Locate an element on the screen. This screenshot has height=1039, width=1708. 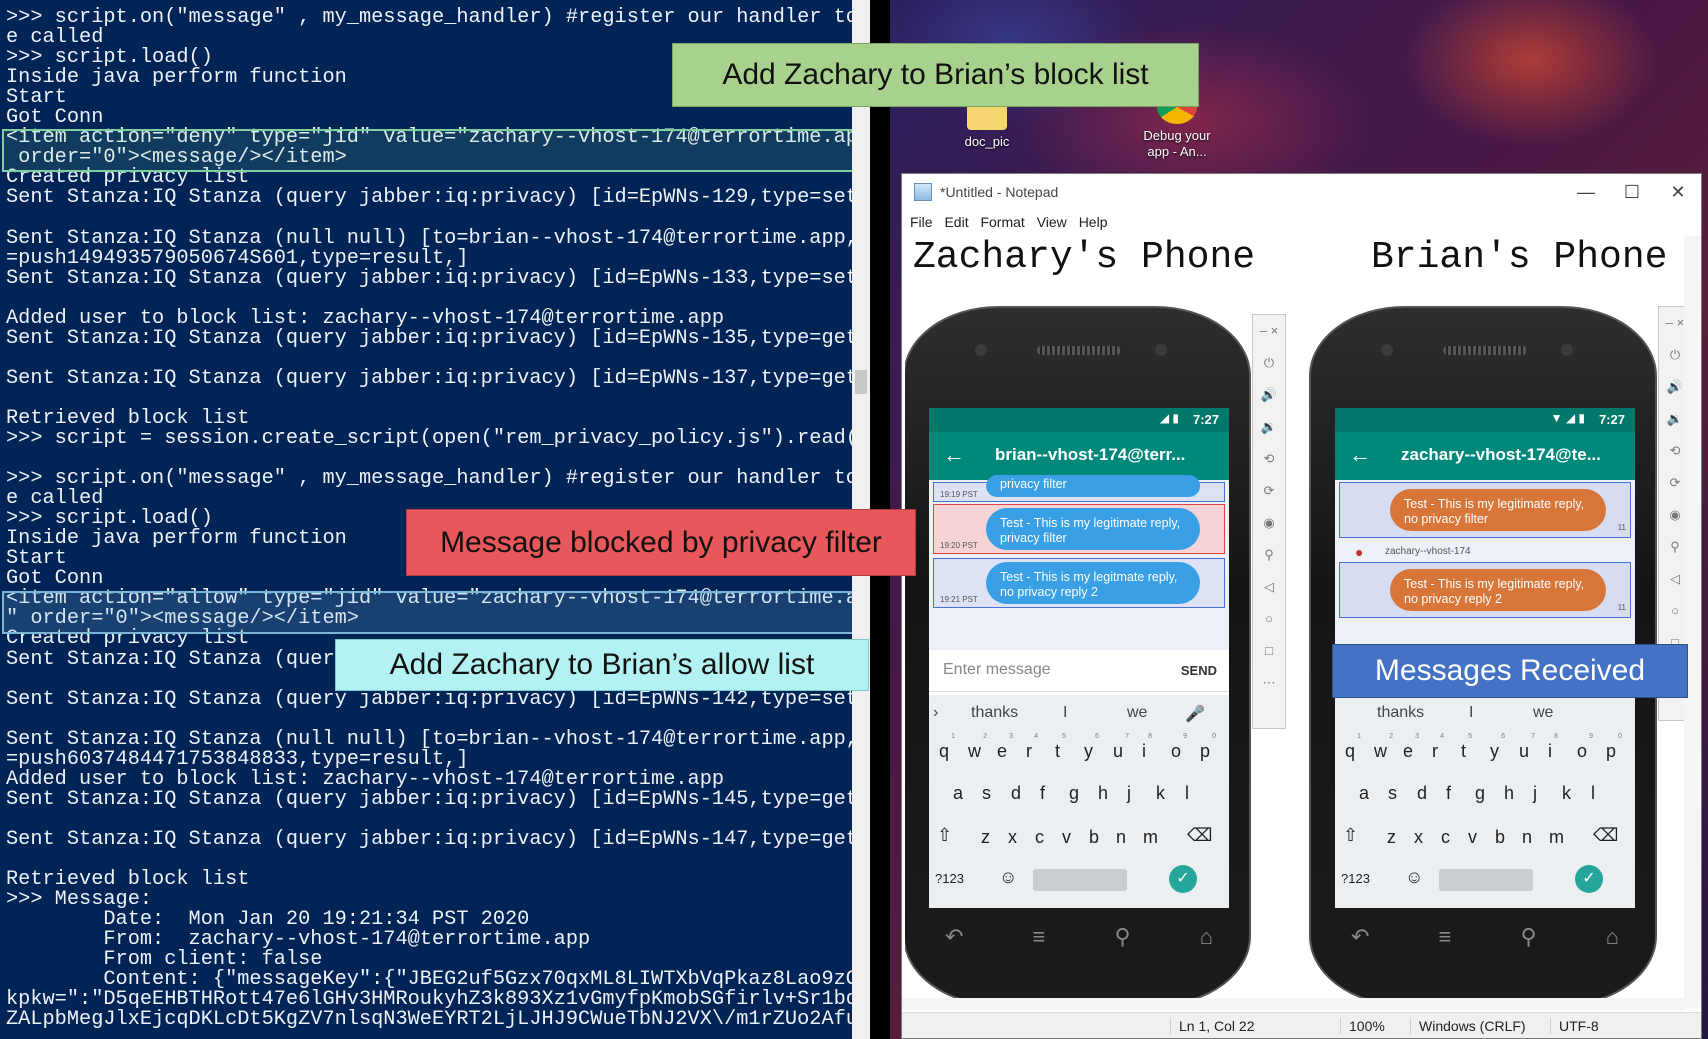
volume-down-icon: 🔉 is located at coordinates (1672, 419).